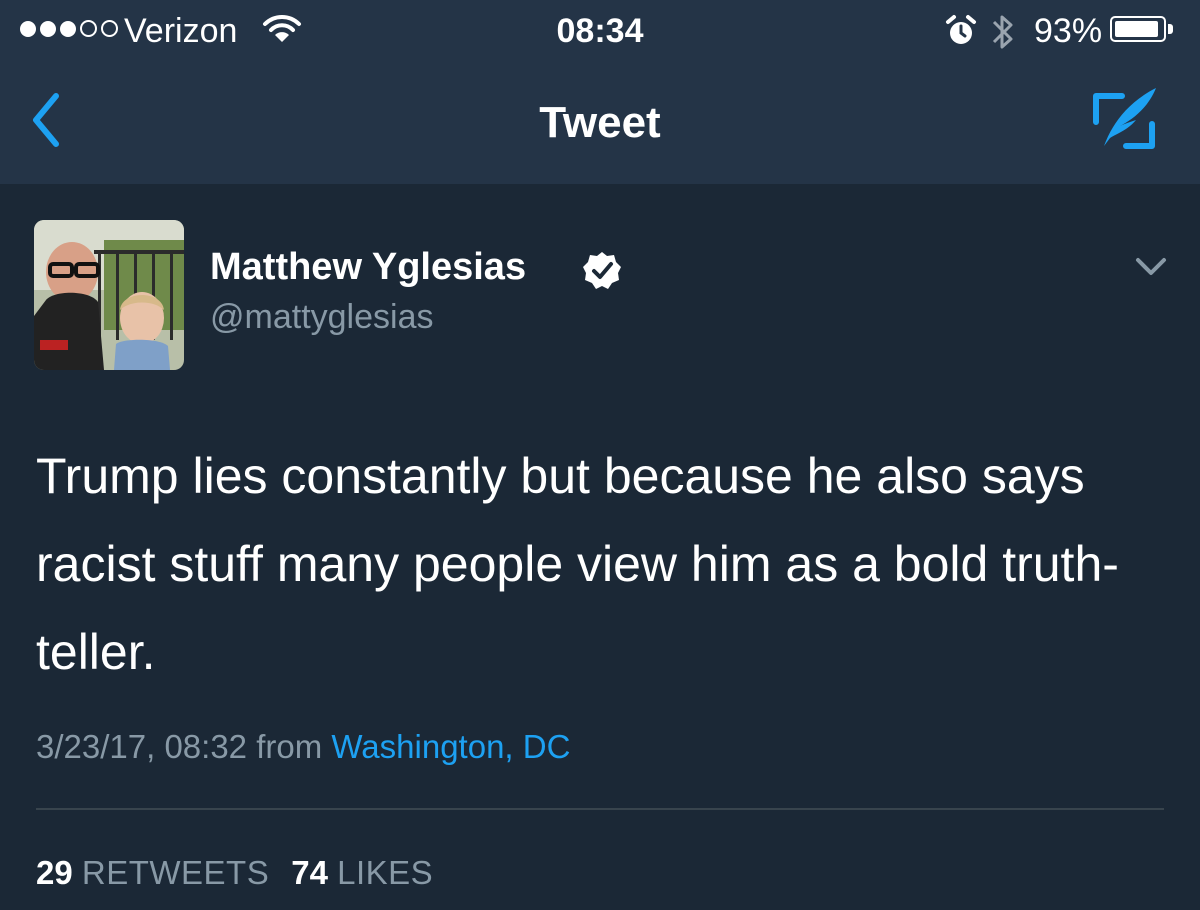 The width and height of the screenshot is (1200, 910). What do you see at coordinates (600, 809) in the screenshot?
I see `divider` at bounding box center [600, 809].